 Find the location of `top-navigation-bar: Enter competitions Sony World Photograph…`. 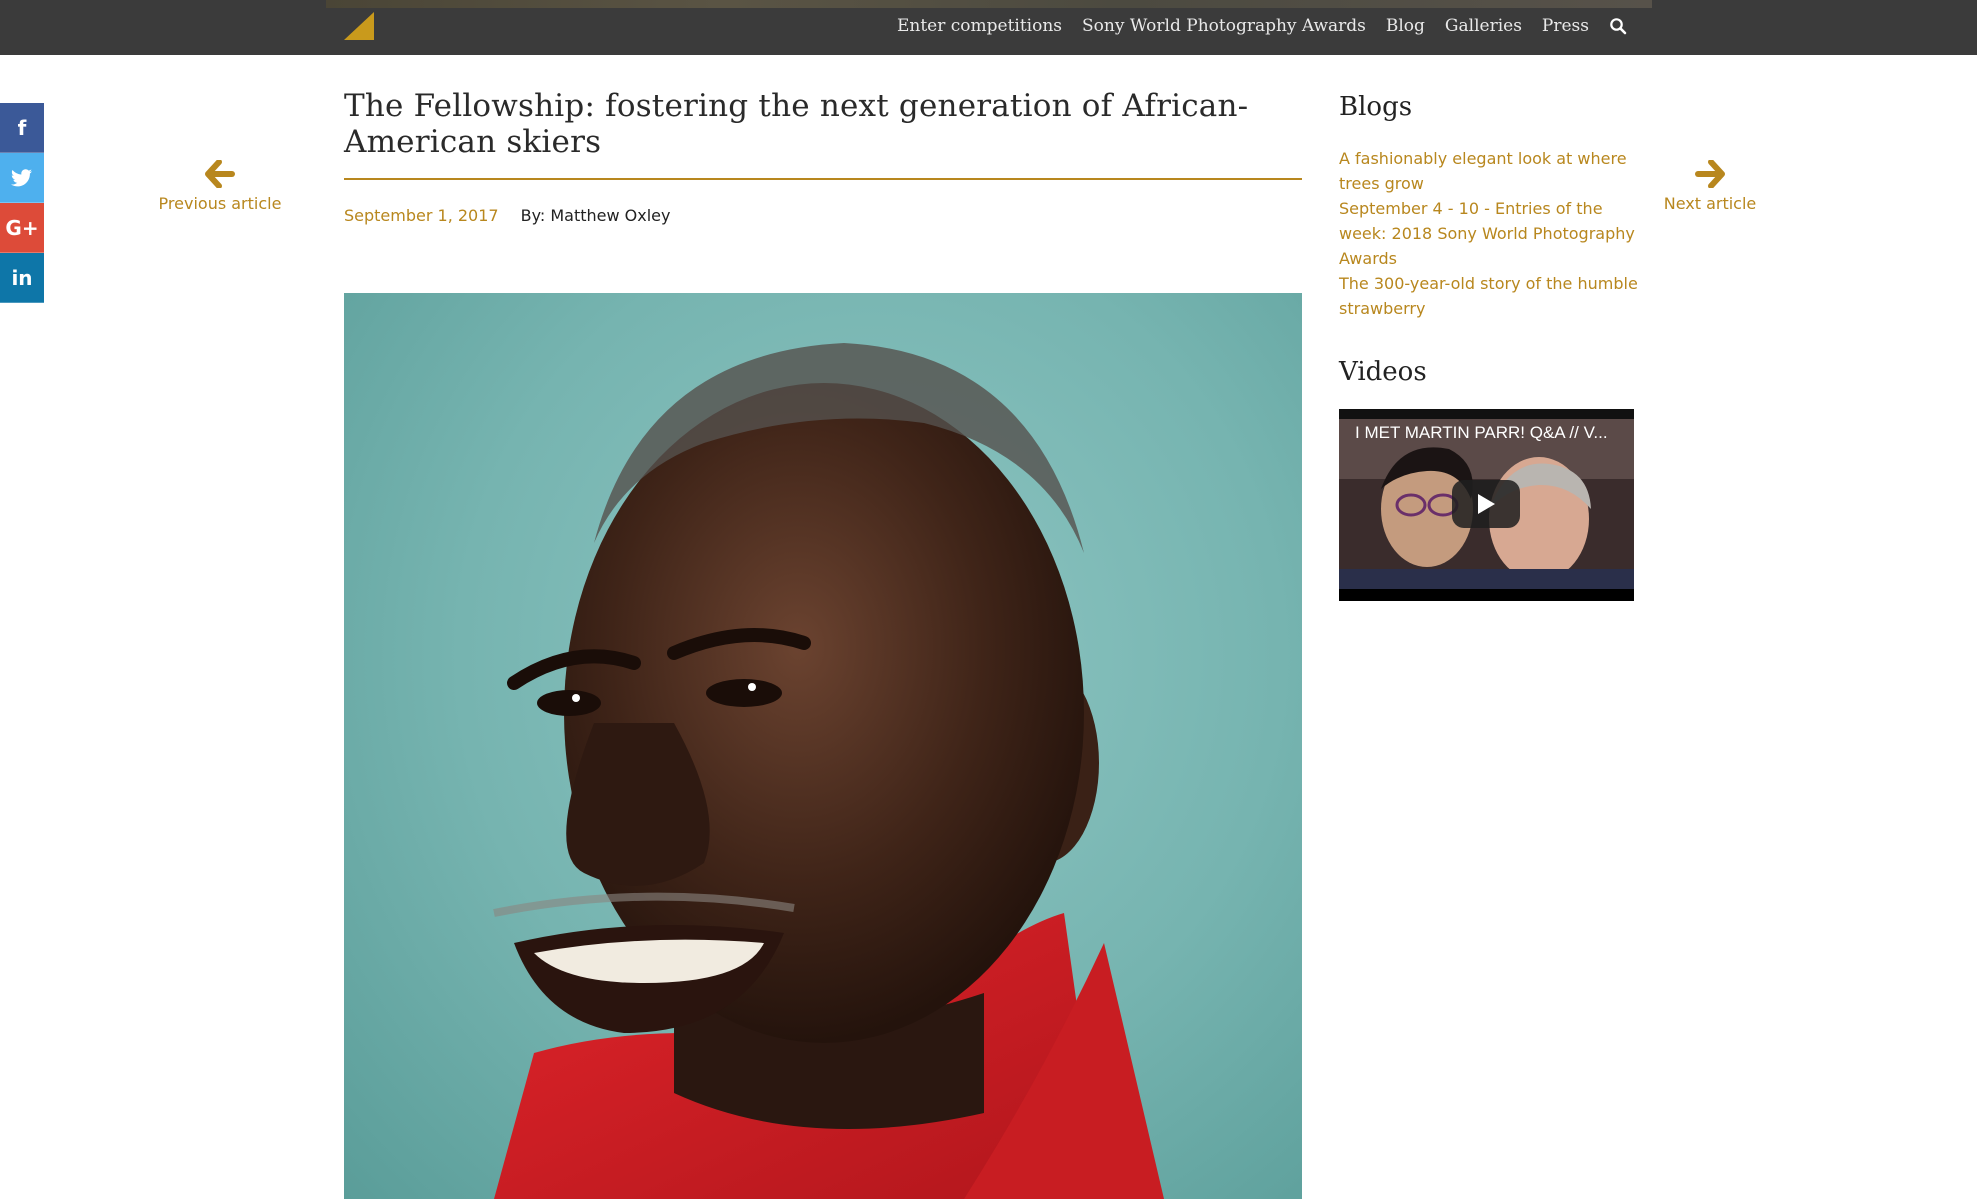

top-navigation-bar: Enter competitions Sony World Photograph… is located at coordinates (988, 27).